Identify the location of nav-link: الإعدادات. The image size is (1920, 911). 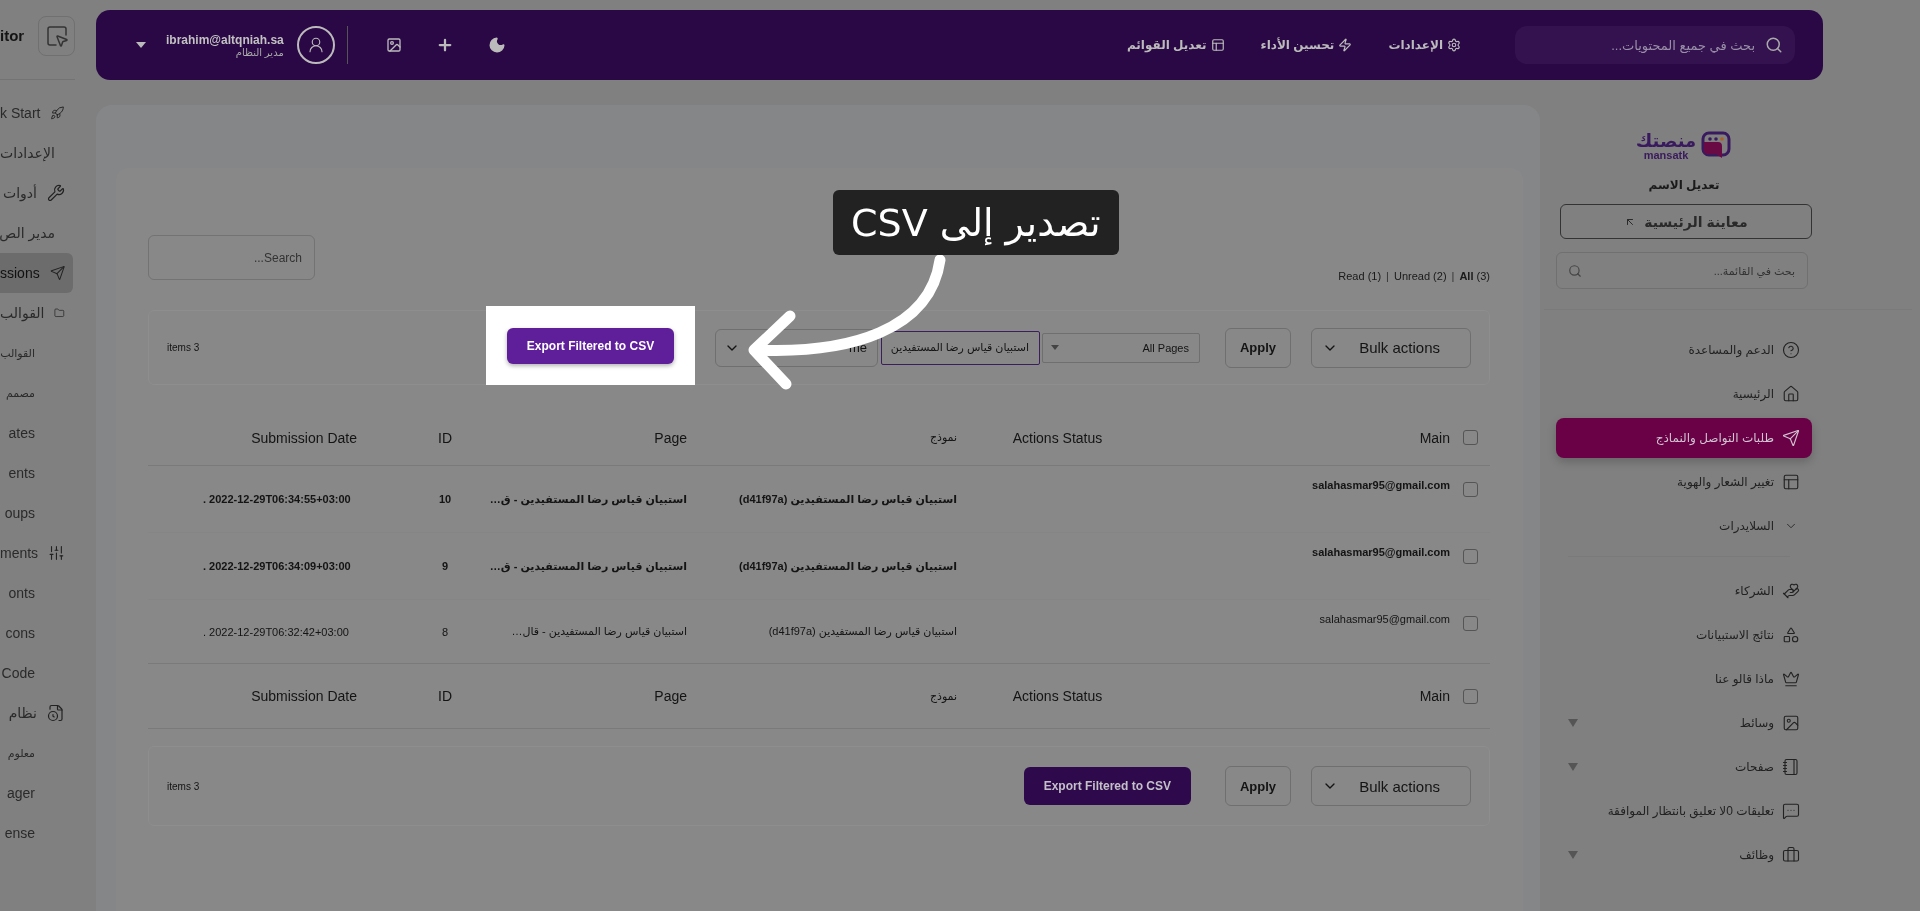
(1424, 45).